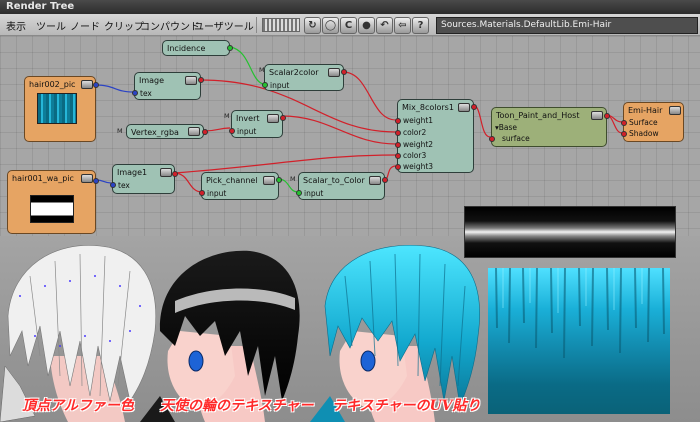  Describe the element at coordinates (51, 25) in the screenshot. I see `menu-tools: ツール` at that location.